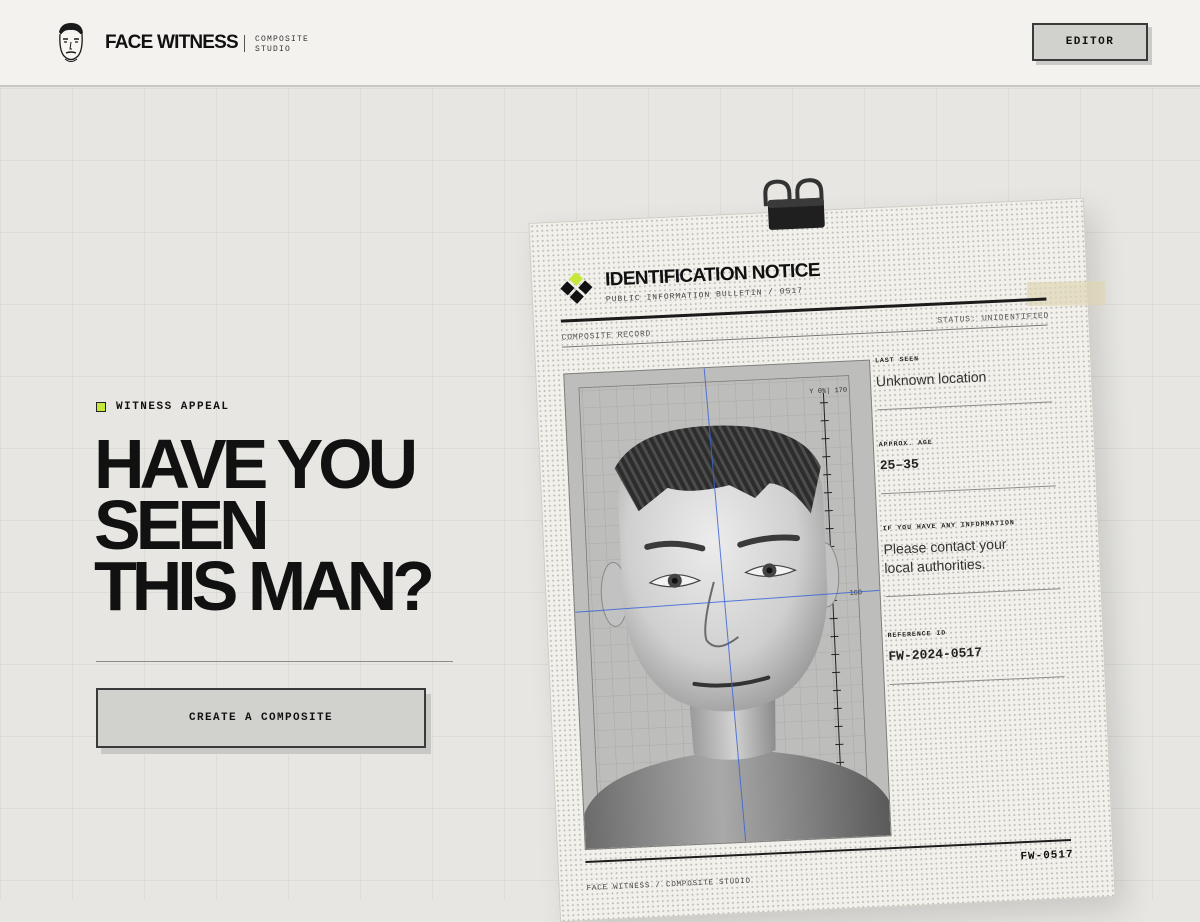 The width and height of the screenshot is (1200, 922). Describe the element at coordinates (828, 392) in the screenshot. I see `ruler-top-label: Y 0%| 170` at that location.